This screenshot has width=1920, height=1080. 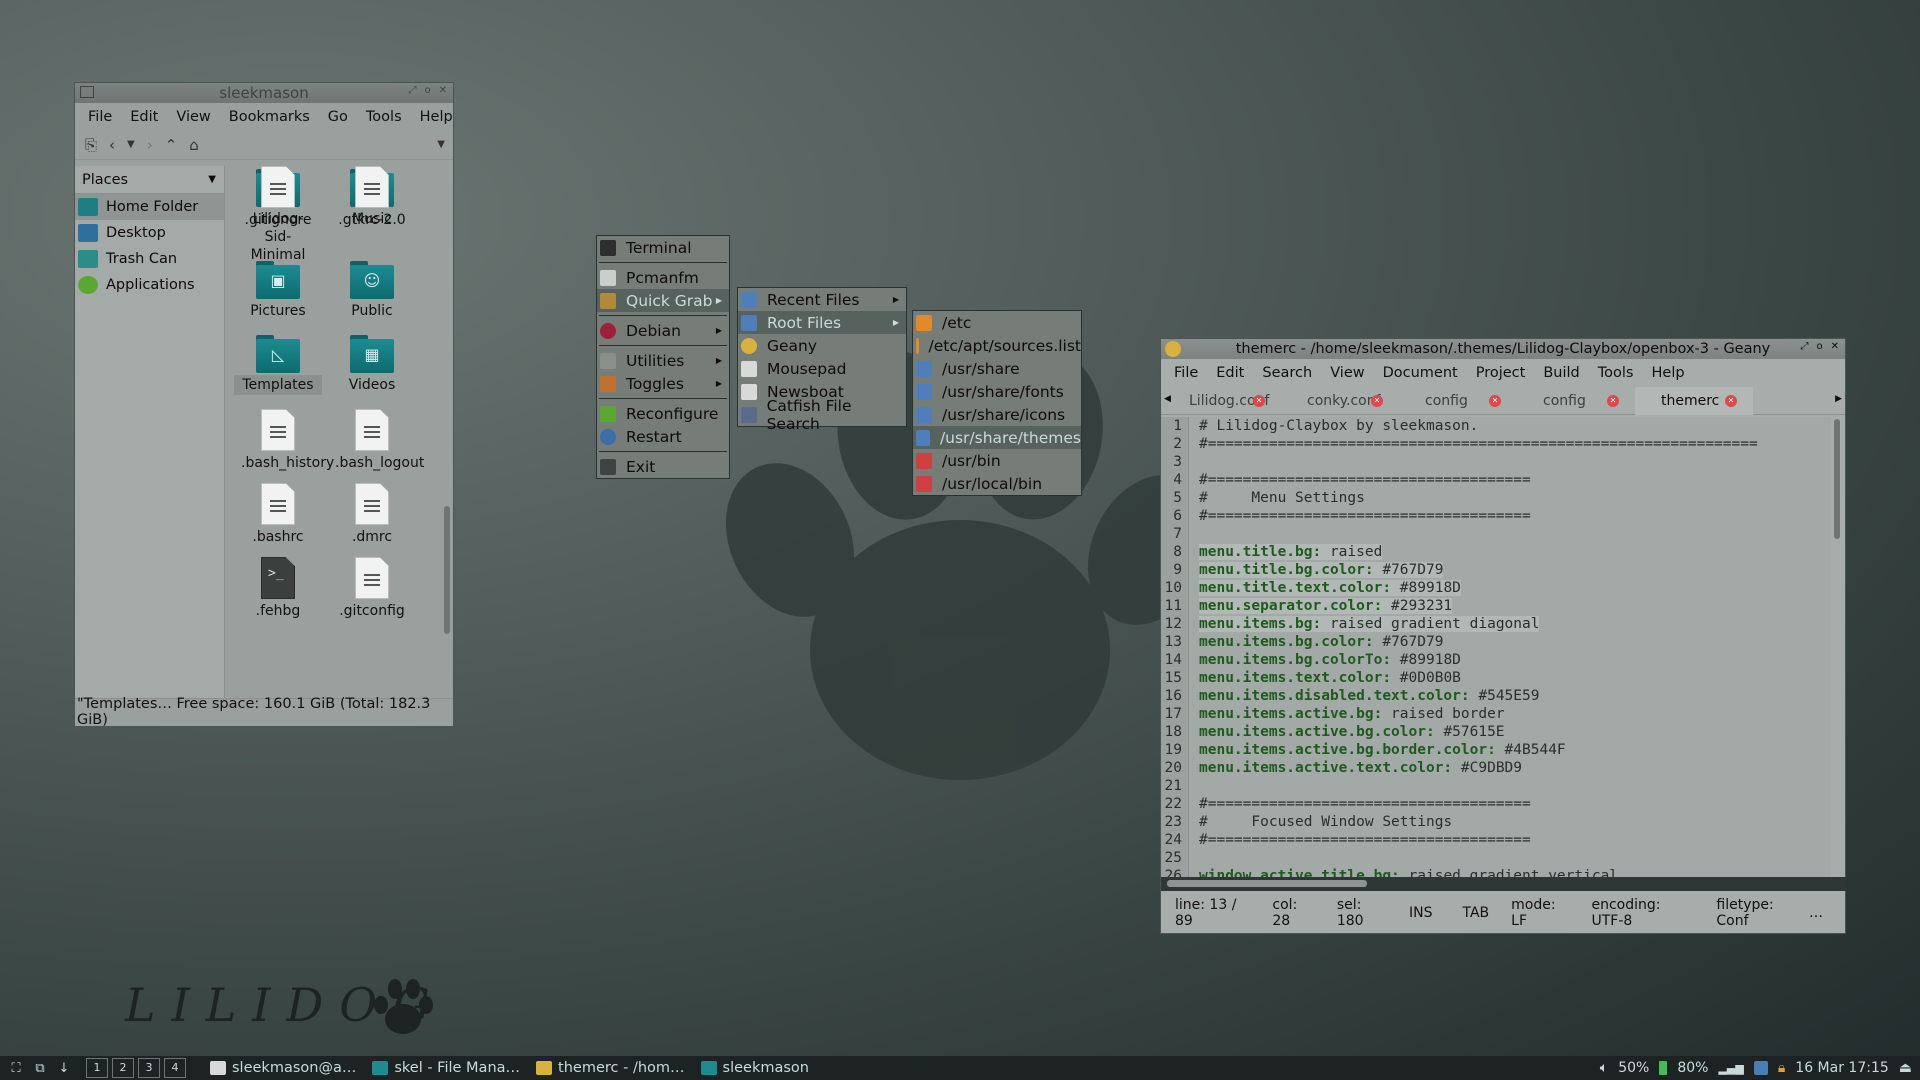 What do you see at coordinates (1222, 401) in the screenshot?
I see `tab-lilidog-conf: Lilidog.conf ✕` at bounding box center [1222, 401].